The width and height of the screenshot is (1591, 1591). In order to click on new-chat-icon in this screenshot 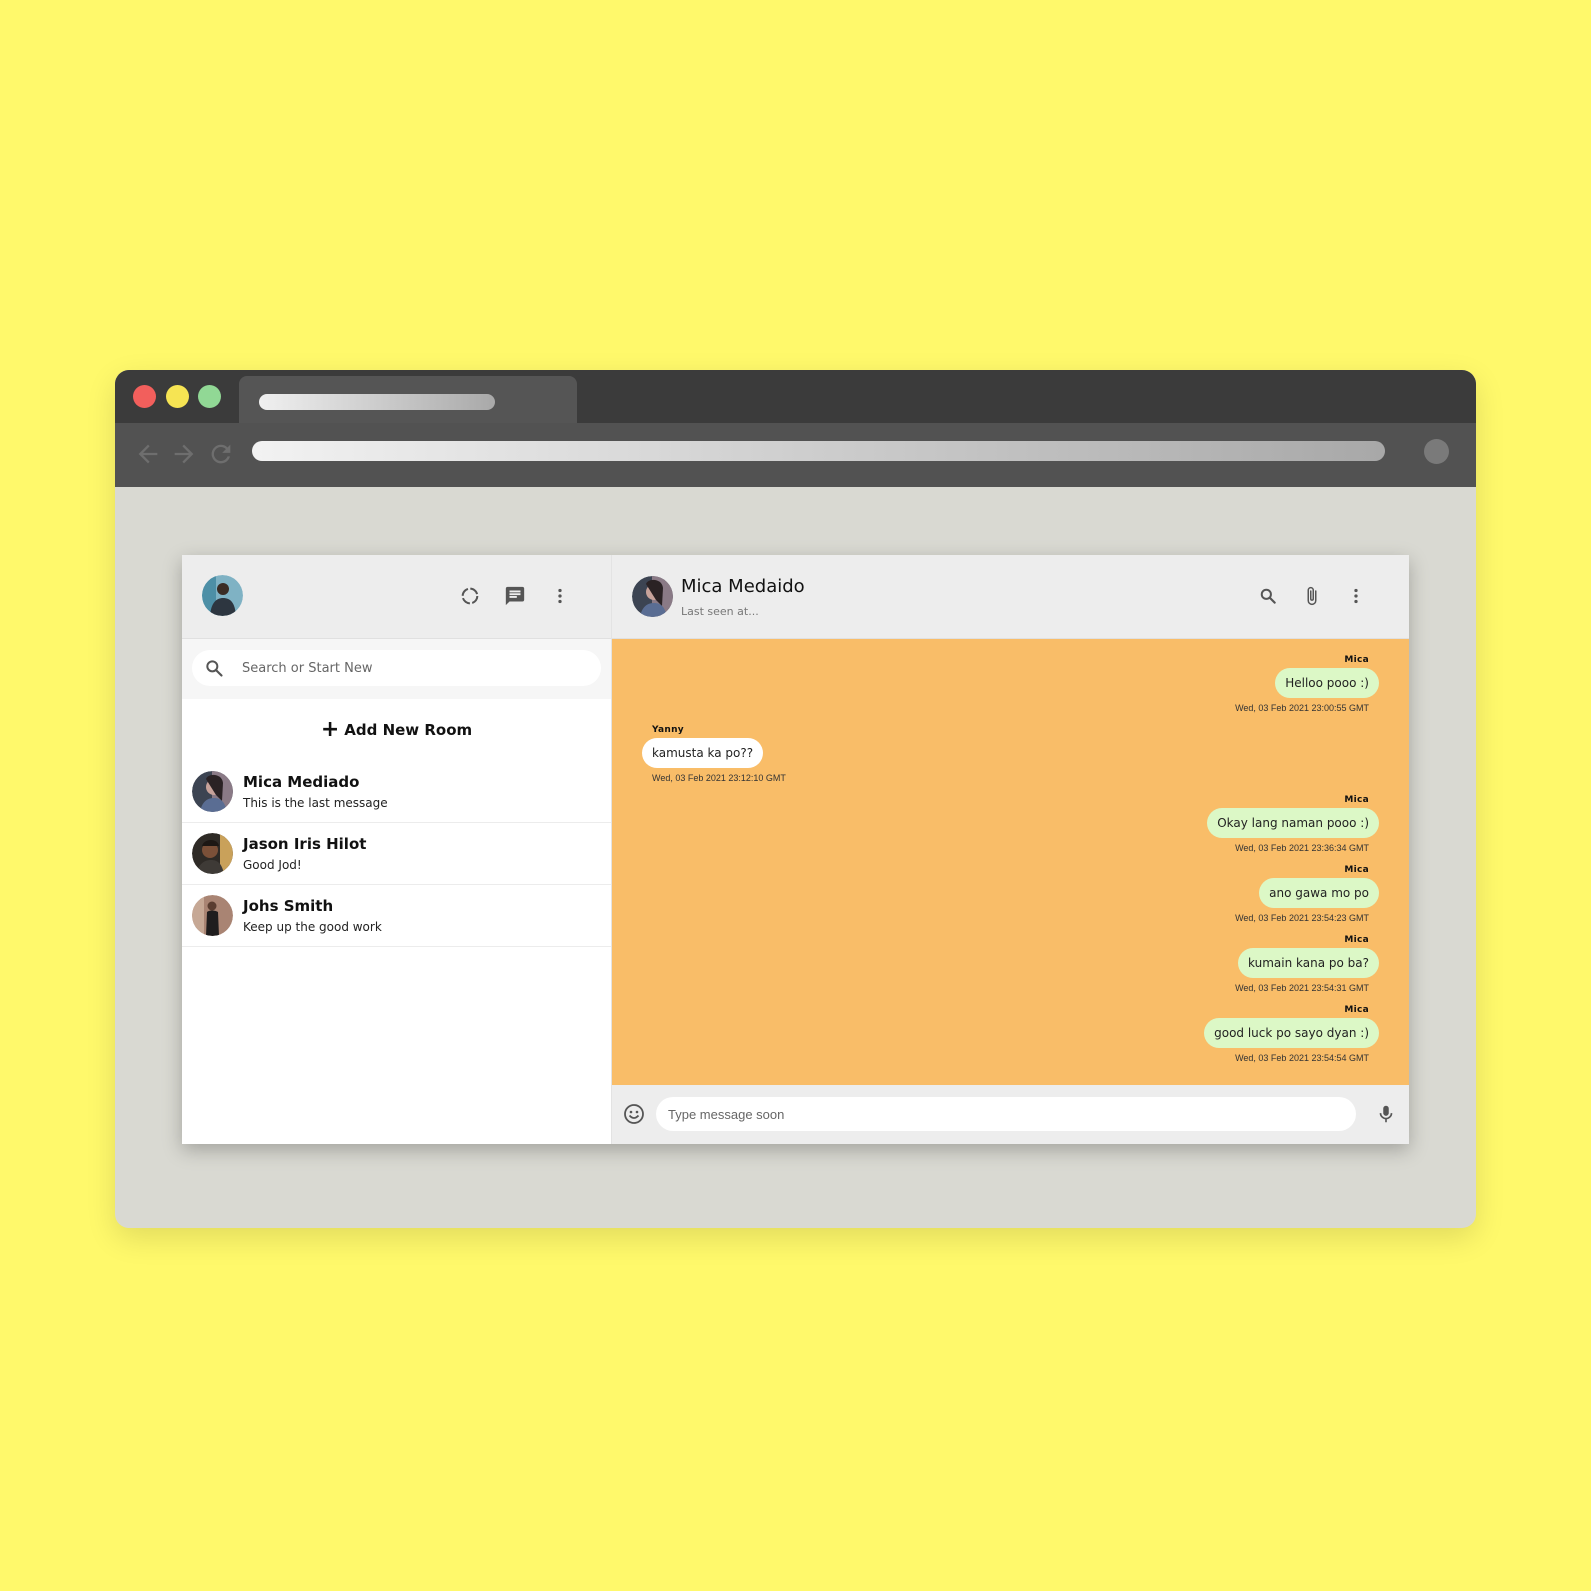, I will do `click(515, 596)`.